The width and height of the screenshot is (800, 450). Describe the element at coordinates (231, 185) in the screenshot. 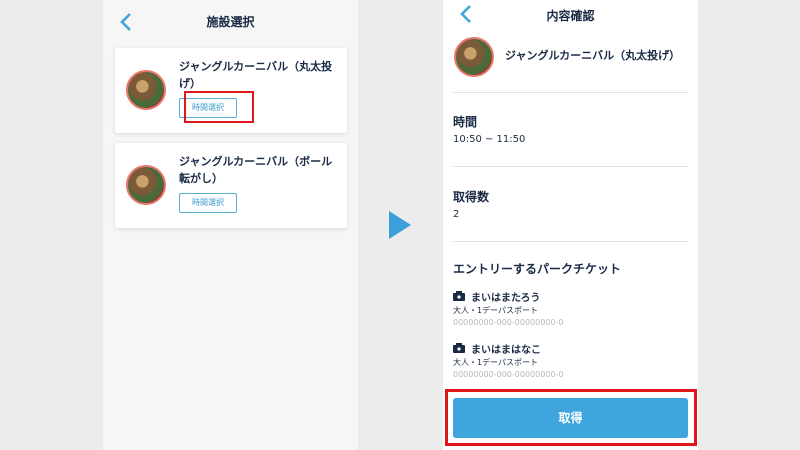

I see `facility-card: ジャングルカーニバル（ボール転がし） 時間選択` at that location.